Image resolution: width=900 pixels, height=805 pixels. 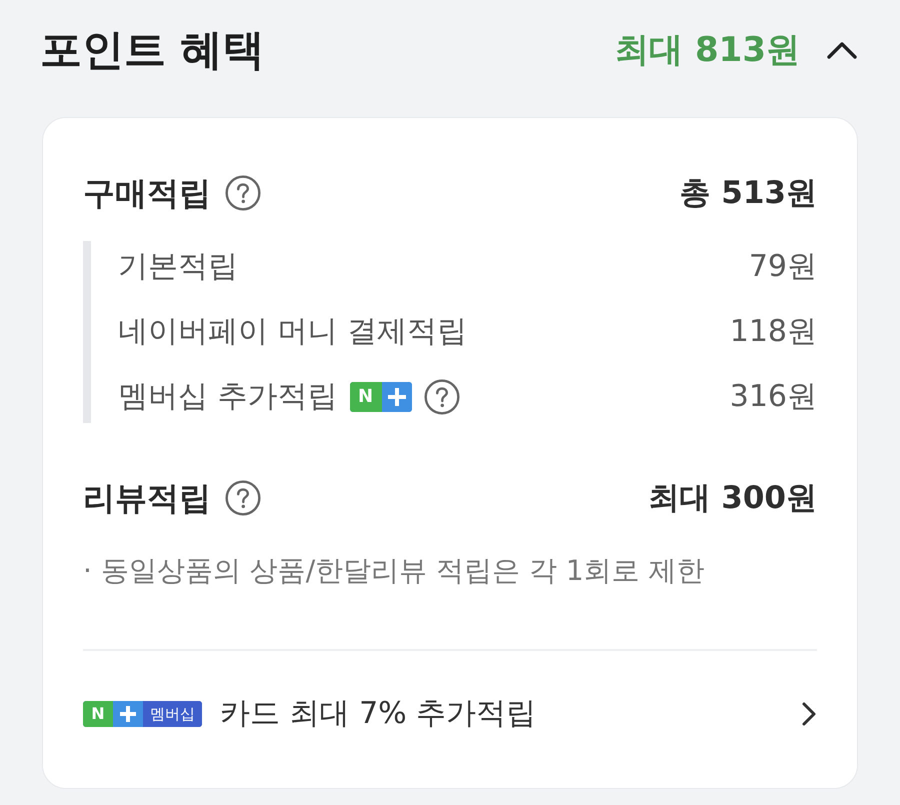 What do you see at coordinates (378, 714) in the screenshot?
I see `card-promo-link: 카드 최대 7% 추가적립` at bounding box center [378, 714].